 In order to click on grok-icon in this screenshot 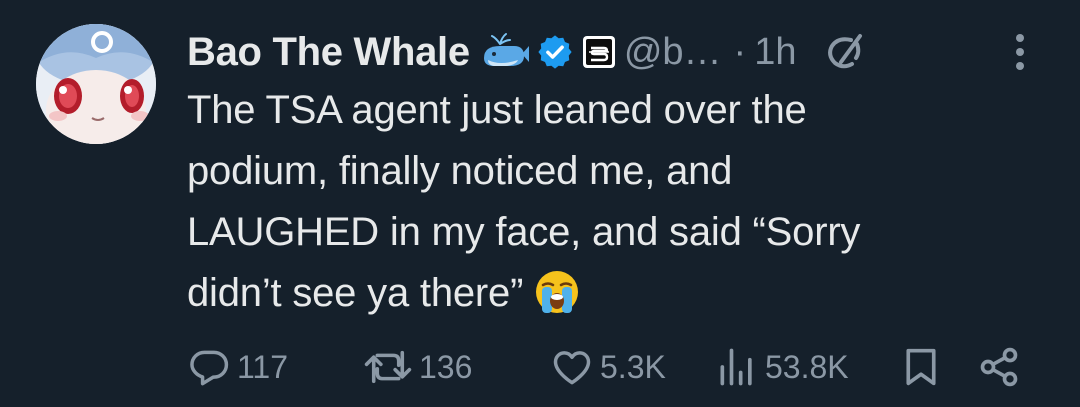, I will do `click(844, 52)`.